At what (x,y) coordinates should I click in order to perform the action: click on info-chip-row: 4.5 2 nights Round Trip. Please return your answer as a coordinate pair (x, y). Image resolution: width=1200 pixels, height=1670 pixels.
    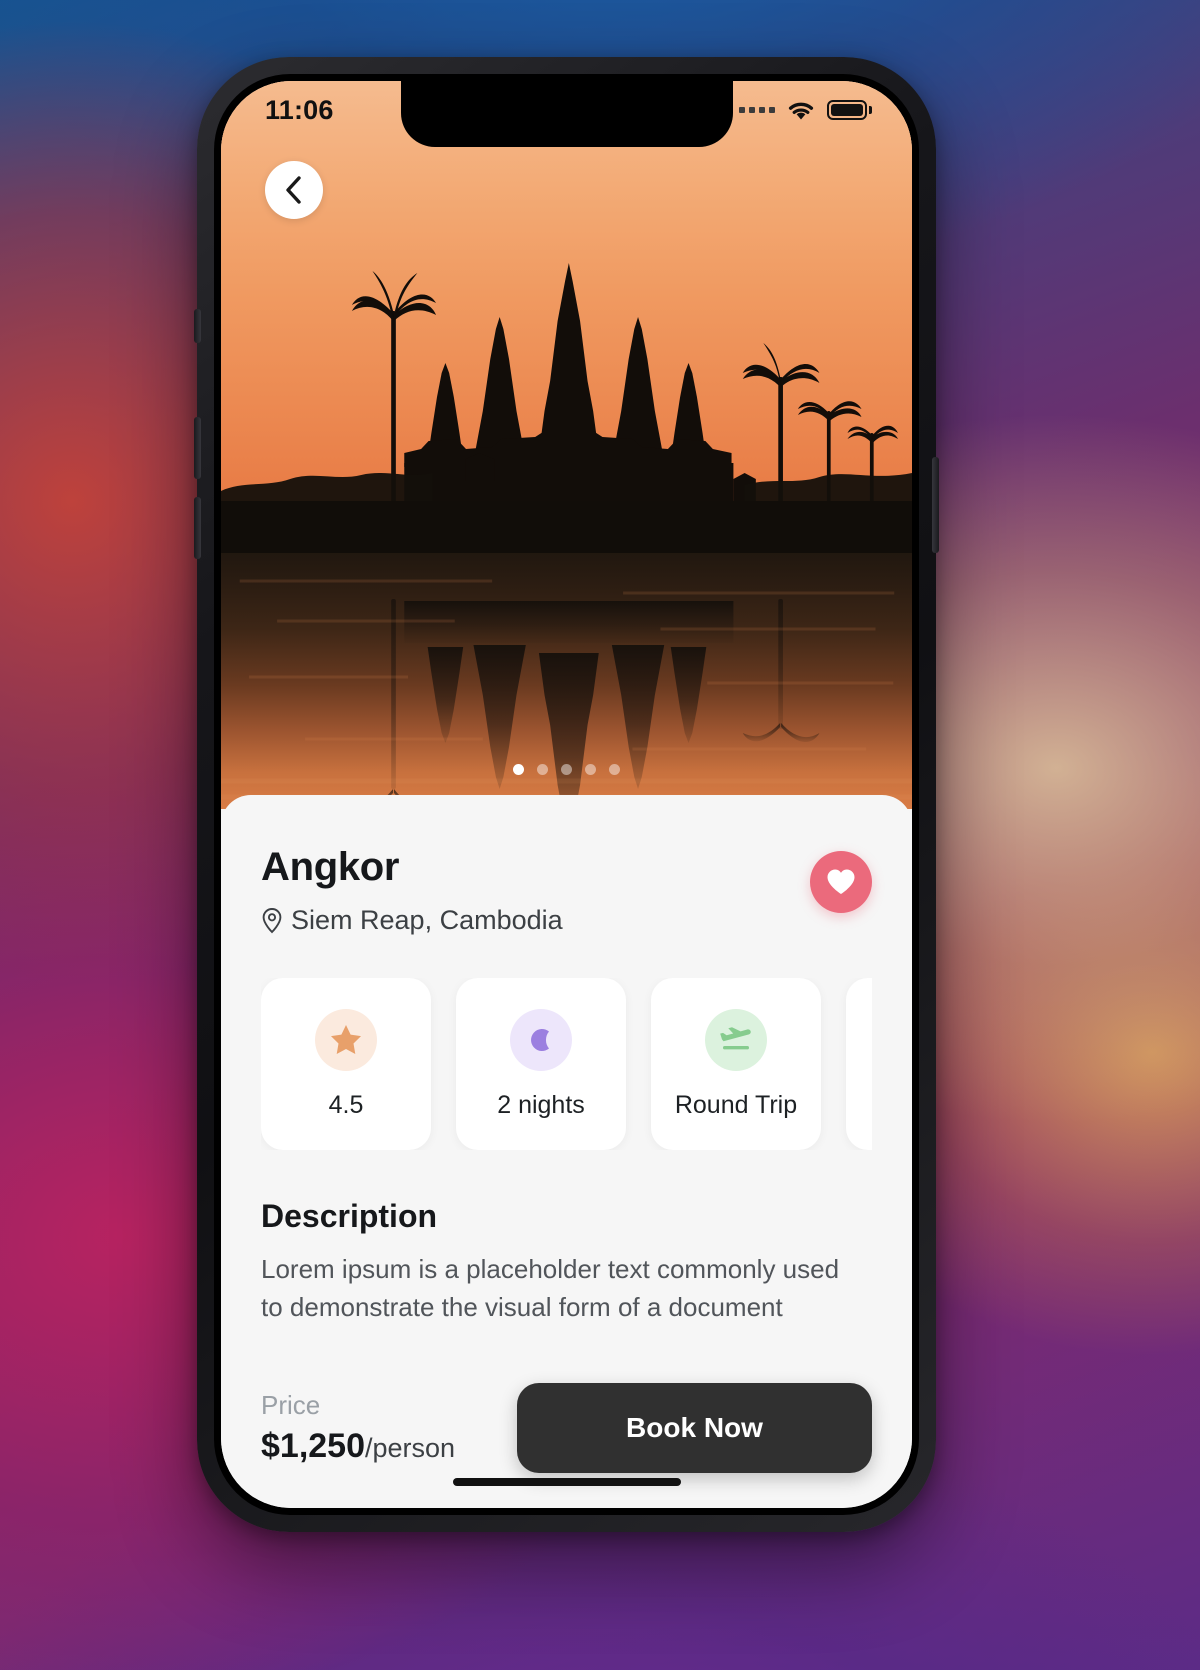
    Looking at the image, I should click on (566, 1064).